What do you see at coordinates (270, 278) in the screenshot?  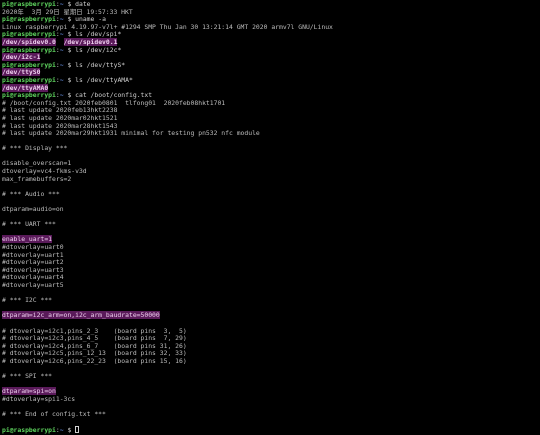 I see `output-line: #dtoverlay=uart4` at bounding box center [270, 278].